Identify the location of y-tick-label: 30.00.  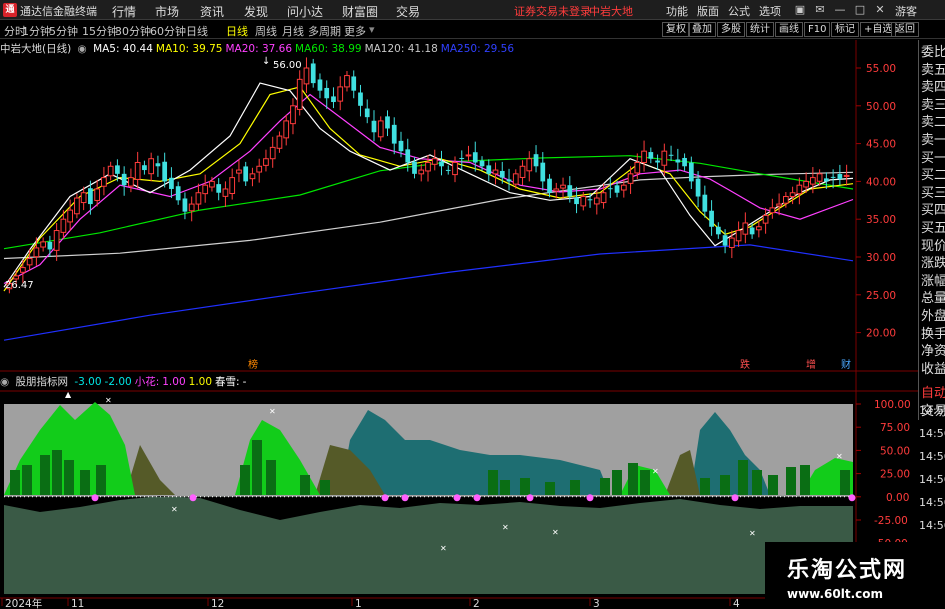
(881, 258).